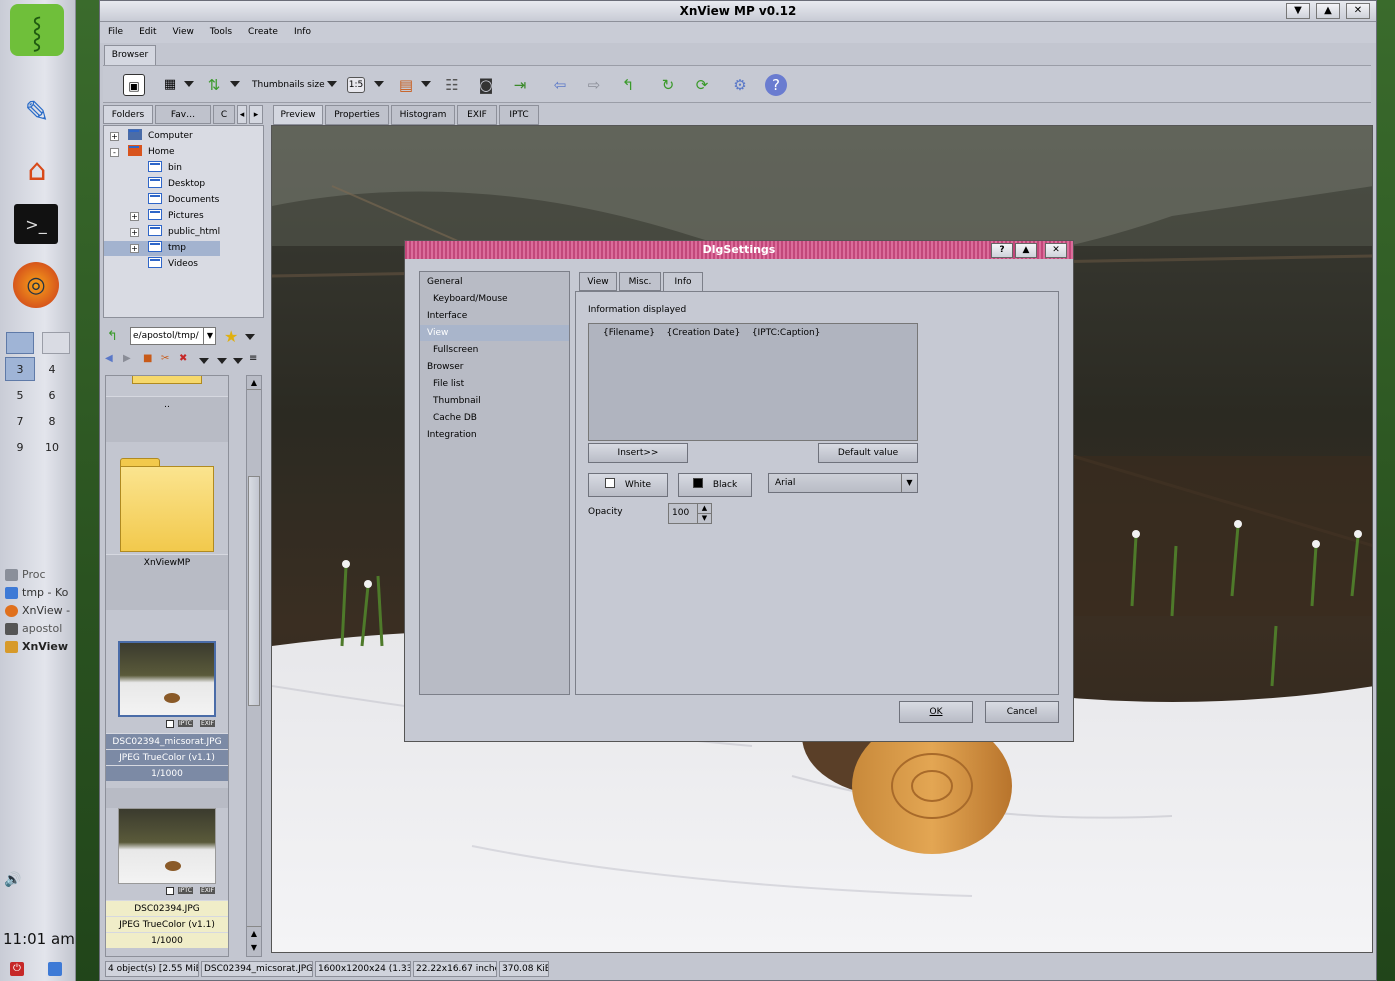 Image resolution: width=1395 pixels, height=981 pixels. Describe the element at coordinates (494, 299) in the screenshot. I see `settings-category-keyboard-mouse: Keyboard/Mouse` at that location.